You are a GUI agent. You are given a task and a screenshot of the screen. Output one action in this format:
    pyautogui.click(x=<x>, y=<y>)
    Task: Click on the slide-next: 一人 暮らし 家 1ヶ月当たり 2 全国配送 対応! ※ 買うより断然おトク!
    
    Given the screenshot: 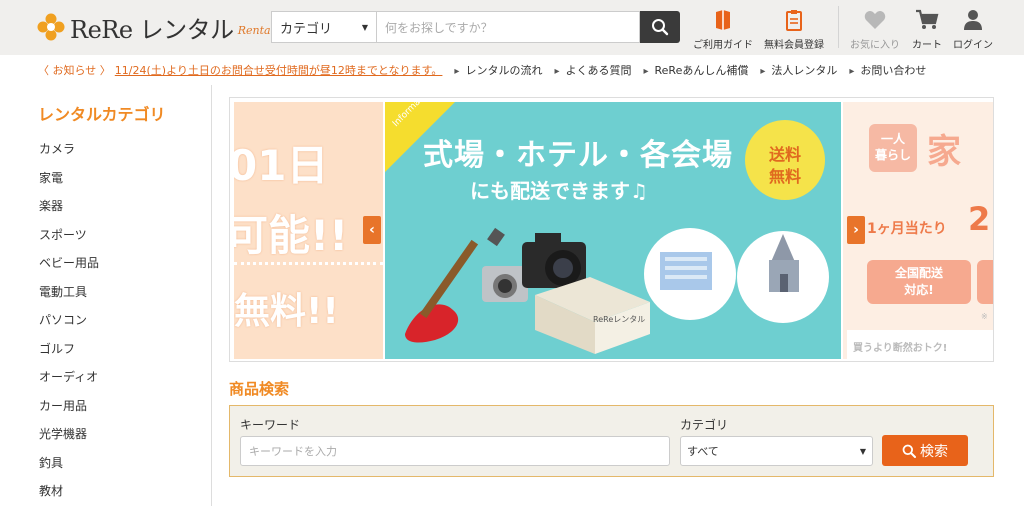 What is the action you would take?
    pyautogui.click(x=918, y=230)
    